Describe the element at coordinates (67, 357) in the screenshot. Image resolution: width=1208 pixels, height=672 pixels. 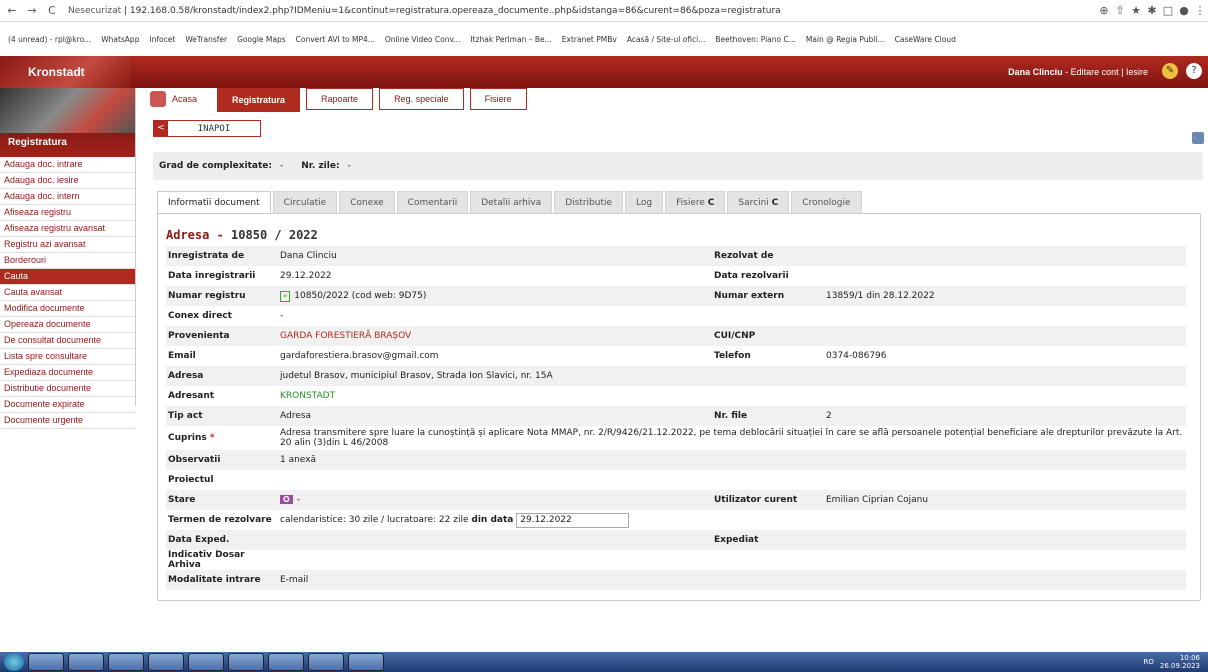
I see `sidebar-item: Lista spre consultare` at that location.